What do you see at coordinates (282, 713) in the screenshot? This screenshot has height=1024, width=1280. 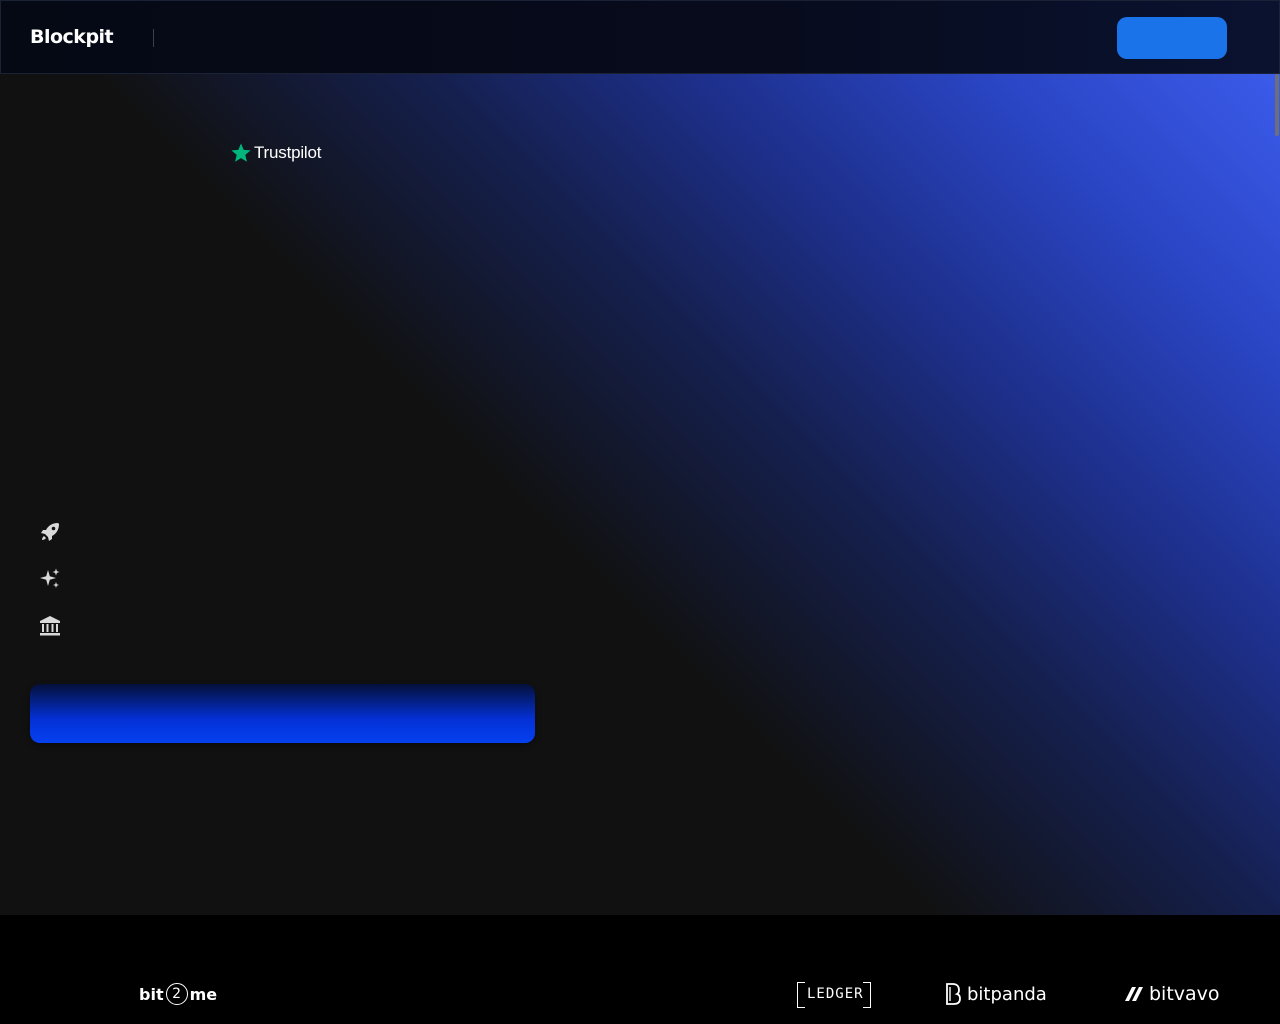 I see `hero-cta-button` at bounding box center [282, 713].